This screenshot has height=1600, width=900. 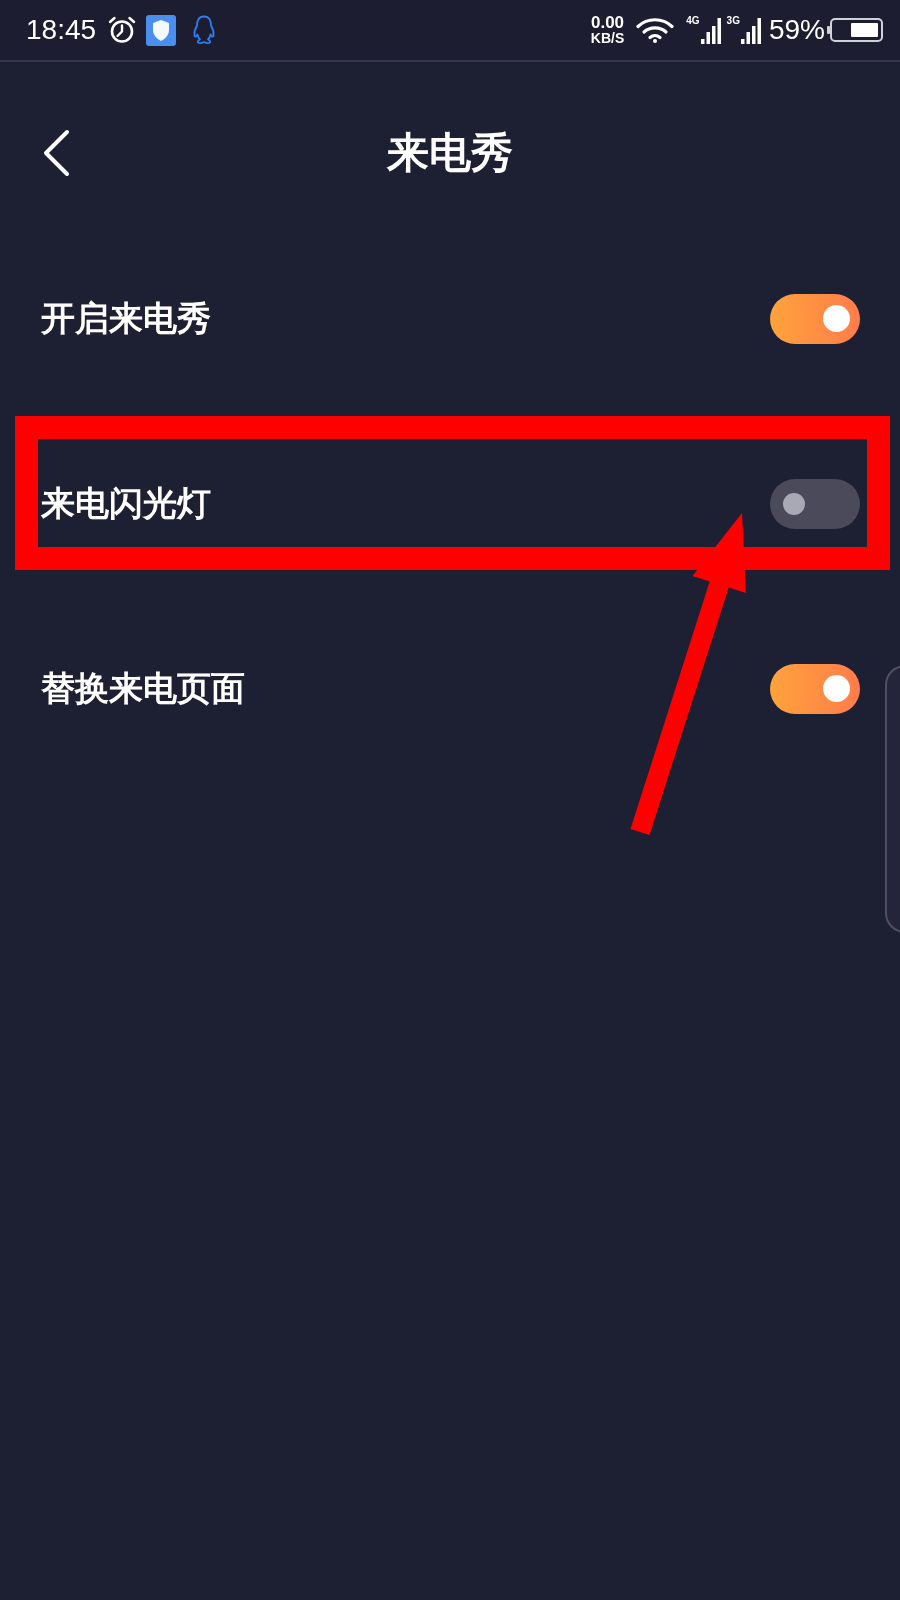 I want to click on net-speed-value: 0.00, so click(x=608, y=22).